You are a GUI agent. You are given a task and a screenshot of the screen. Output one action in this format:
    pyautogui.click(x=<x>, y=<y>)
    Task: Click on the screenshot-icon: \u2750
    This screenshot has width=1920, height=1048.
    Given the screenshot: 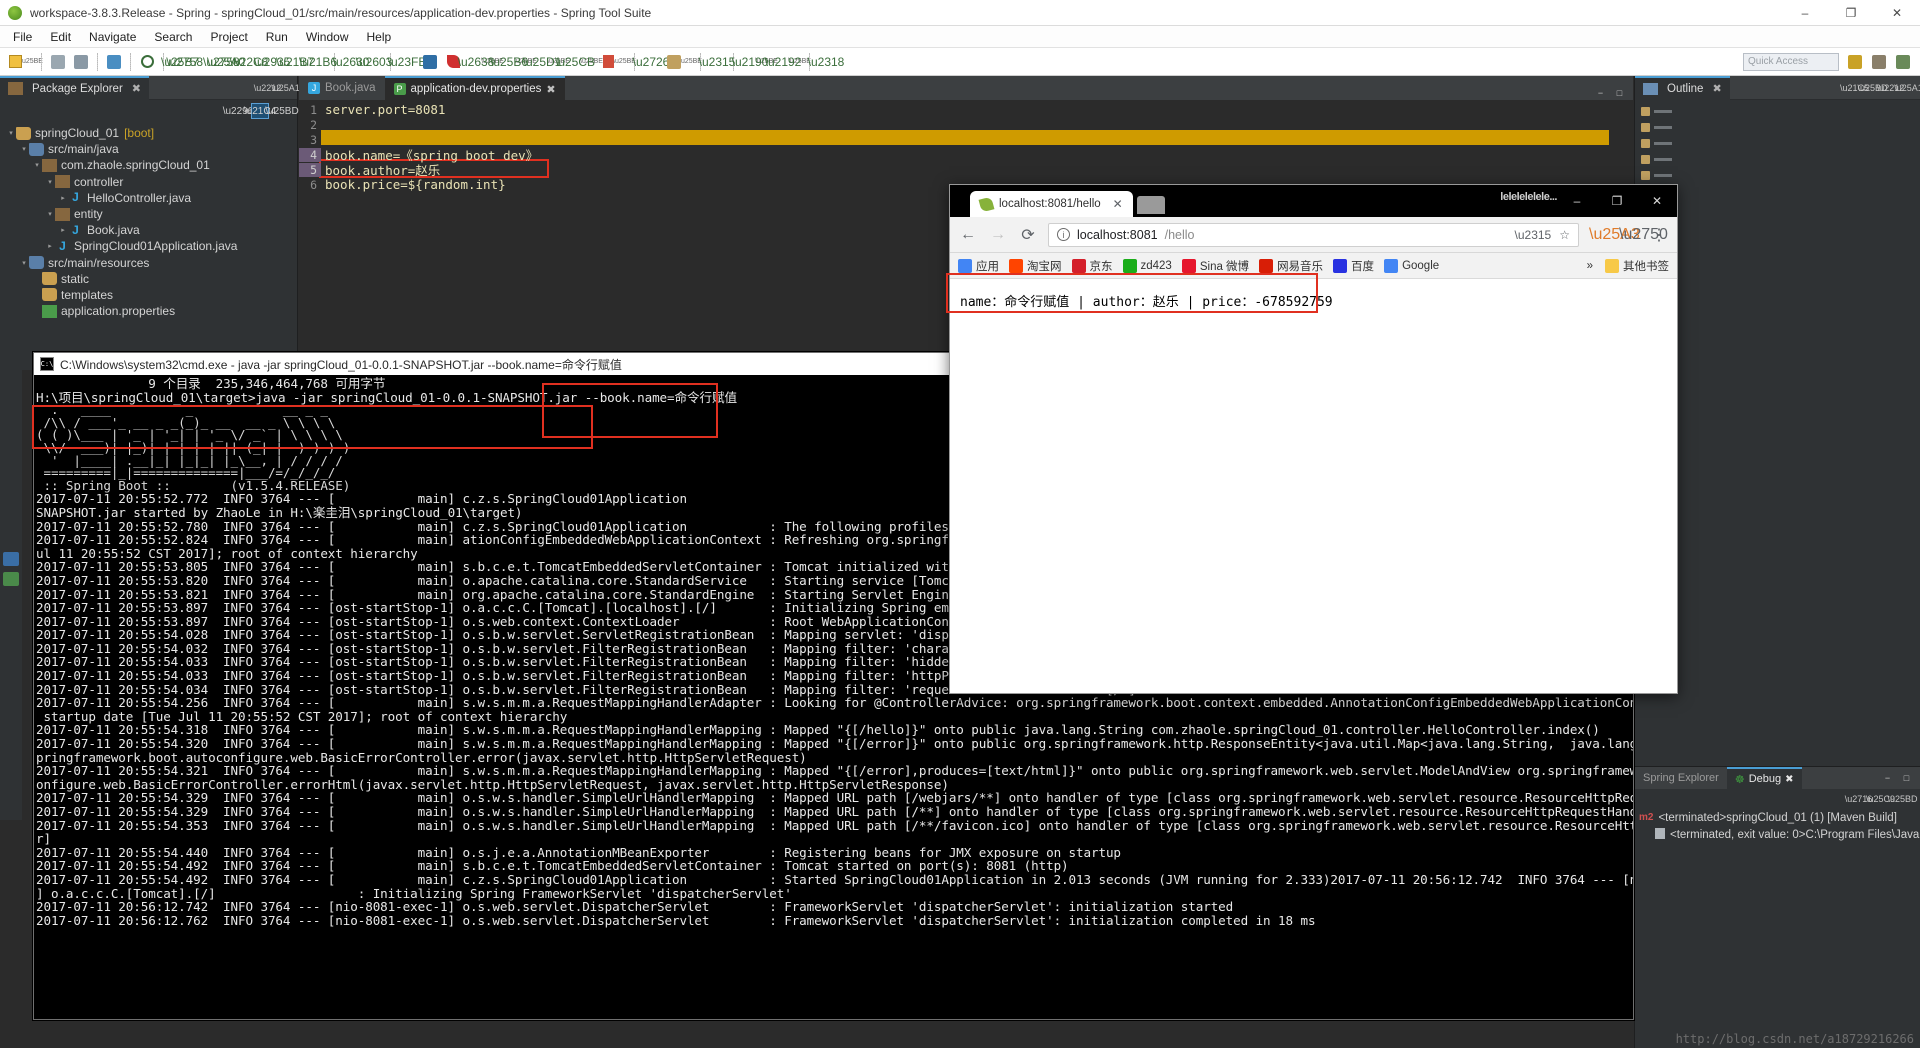 What is the action you would take?
    pyautogui.click(x=1643, y=235)
    